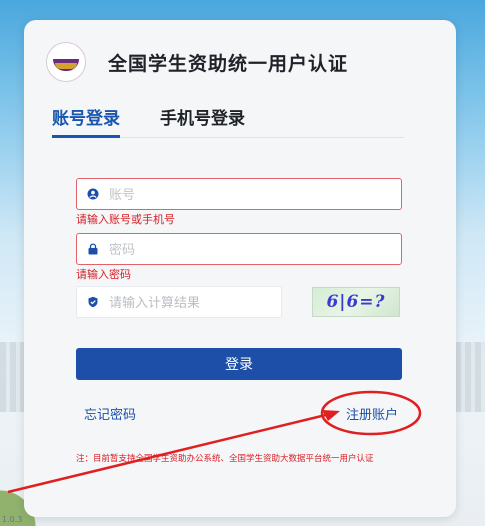  Describe the element at coordinates (249, 195) in the screenshot. I see `account-input` at that location.